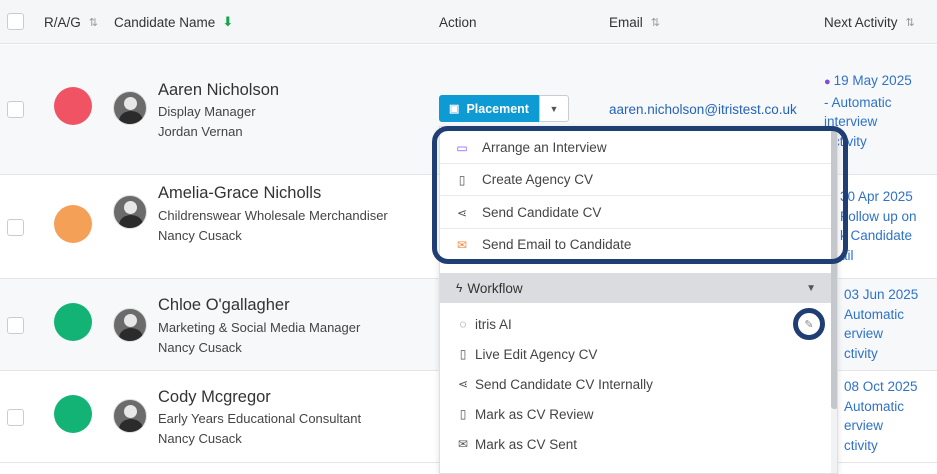 Image resolution: width=937 pixels, height=474 pixels. Describe the element at coordinates (489, 108) in the screenshot. I see `placement-button: ▣ Placement` at that location.